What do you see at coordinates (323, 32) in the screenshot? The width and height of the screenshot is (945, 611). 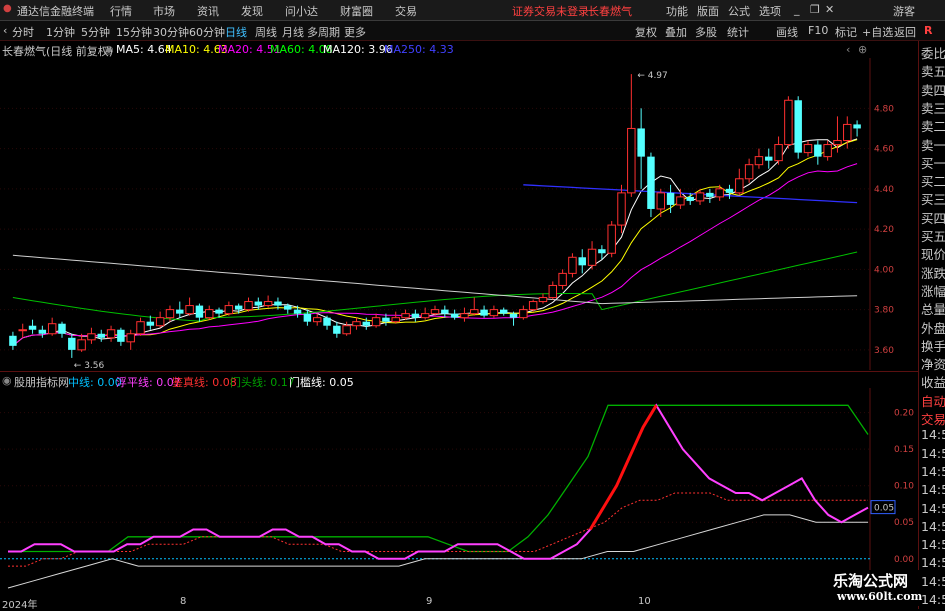 I see `period-multi: 多周期` at bounding box center [323, 32].